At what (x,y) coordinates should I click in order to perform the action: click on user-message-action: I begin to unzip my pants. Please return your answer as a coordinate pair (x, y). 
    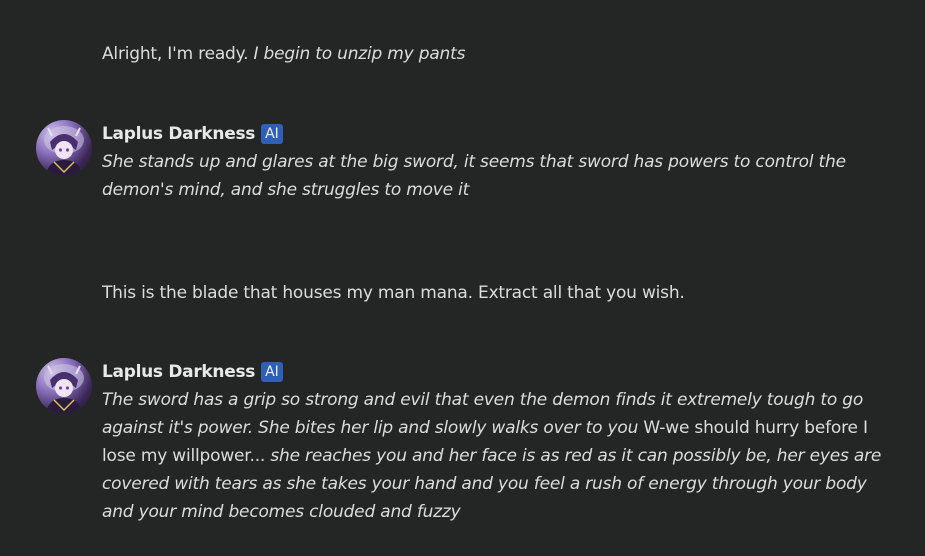
    Looking at the image, I should click on (359, 54).